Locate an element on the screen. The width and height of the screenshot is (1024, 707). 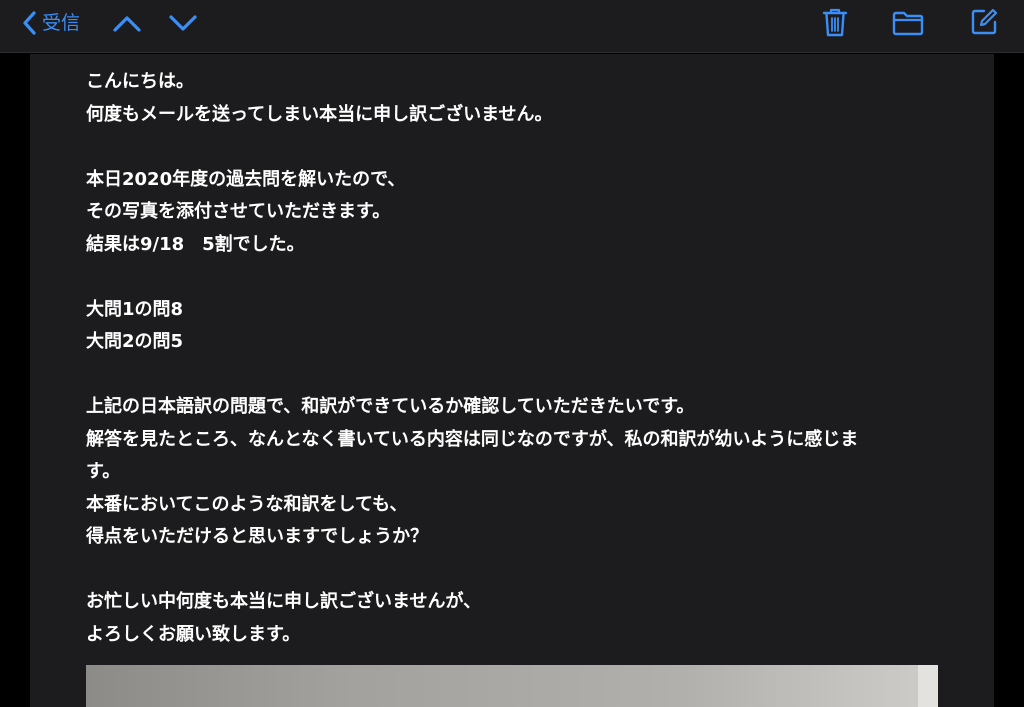
next-message-button is located at coordinates (183, 23).